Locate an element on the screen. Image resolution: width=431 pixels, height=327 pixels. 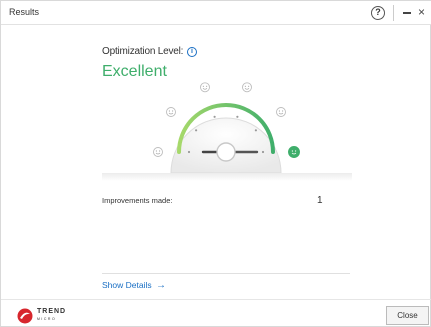
help-icon: ? is located at coordinates (378, 13).